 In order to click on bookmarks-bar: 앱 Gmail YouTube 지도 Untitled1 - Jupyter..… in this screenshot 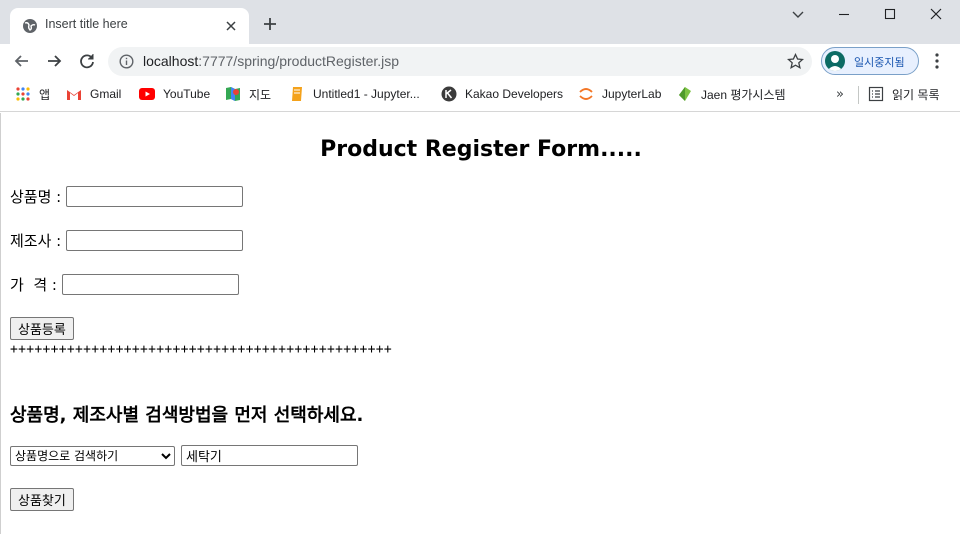, I will do `click(480, 95)`.